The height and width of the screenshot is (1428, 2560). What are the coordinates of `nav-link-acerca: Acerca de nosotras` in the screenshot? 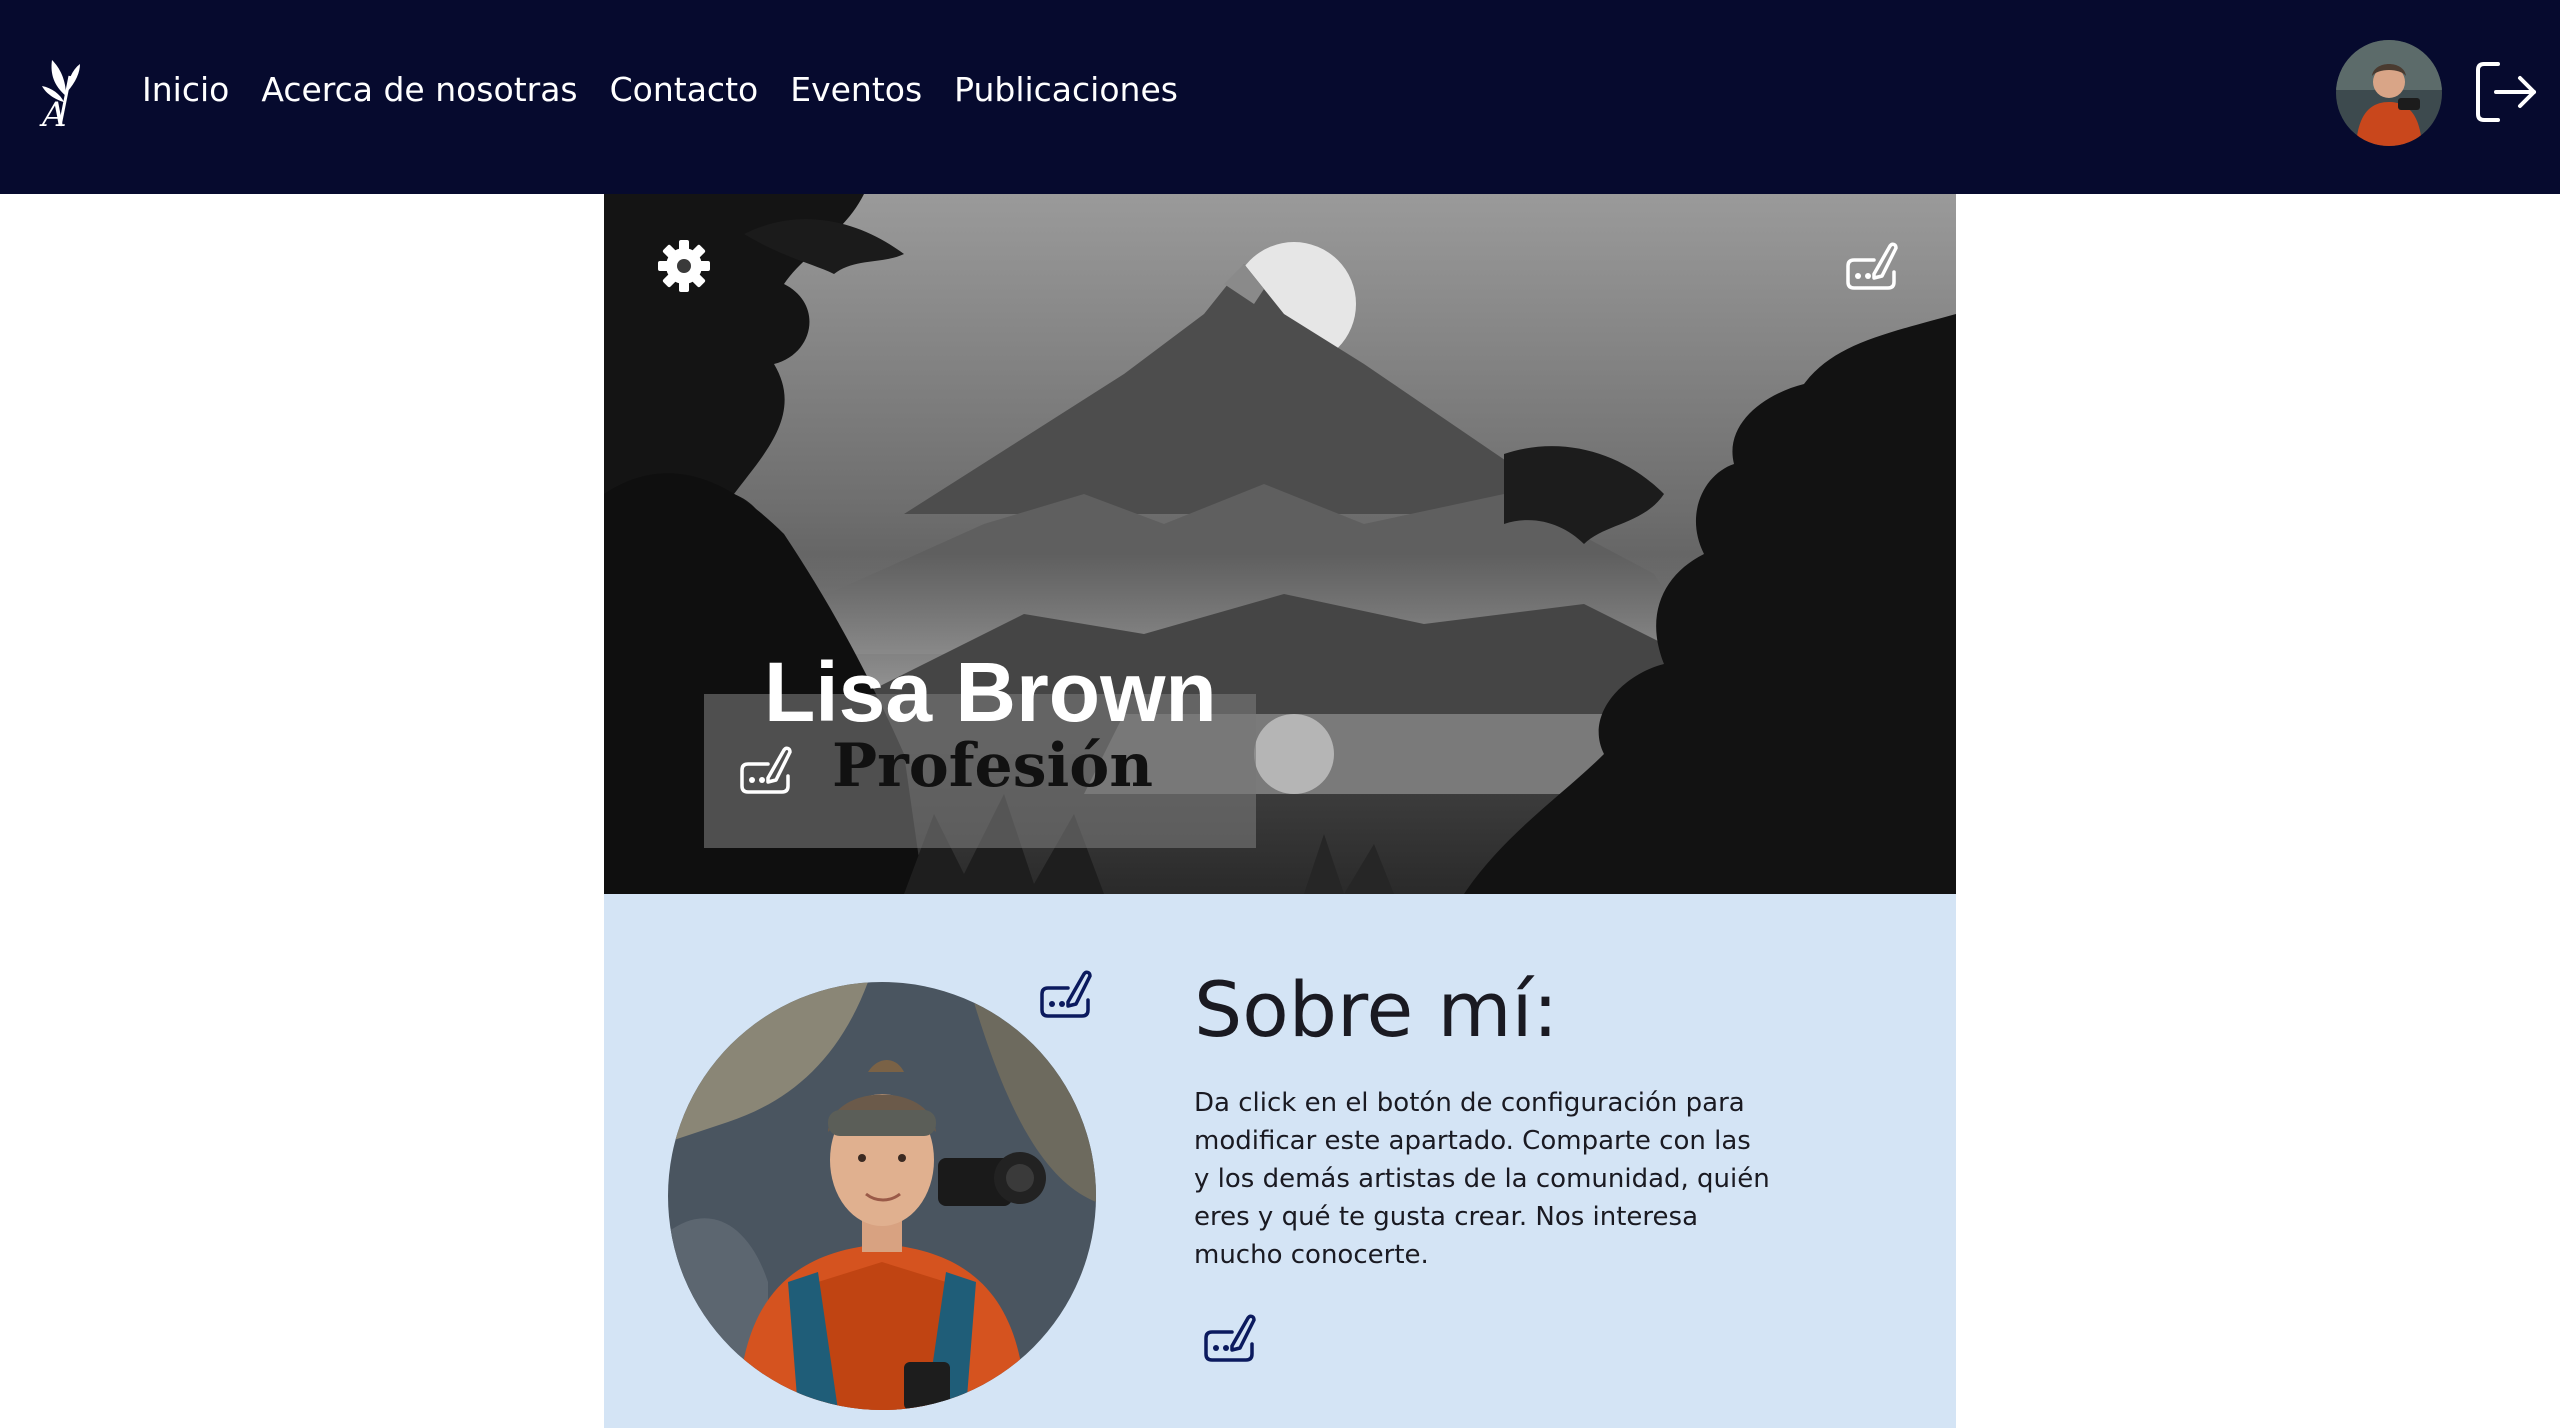 It's located at (419, 90).